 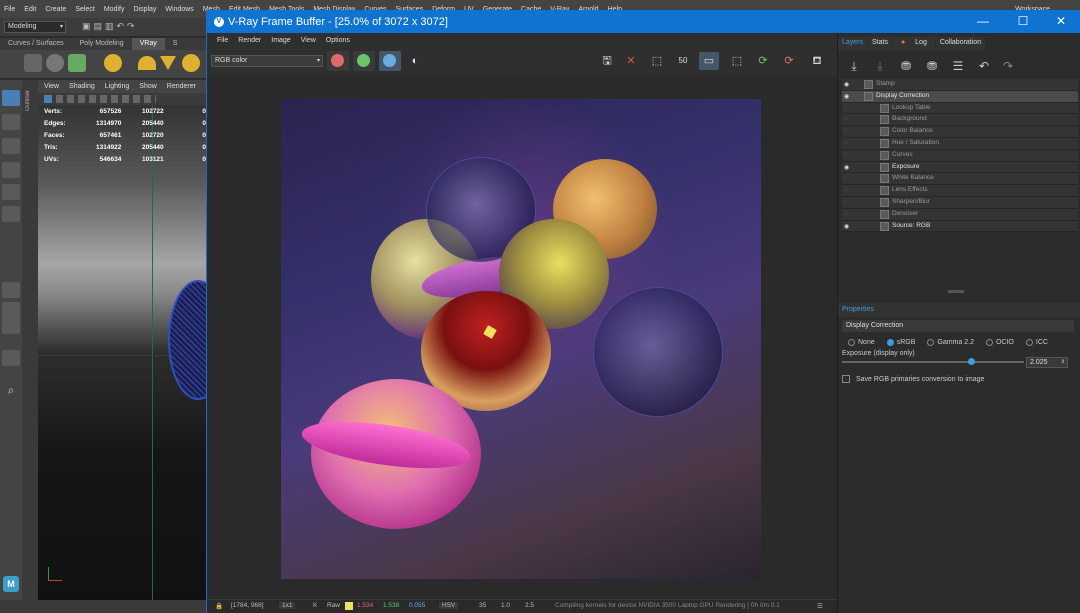 I want to click on layer-row: ◌ Denoiser, so click(x=960, y=214).